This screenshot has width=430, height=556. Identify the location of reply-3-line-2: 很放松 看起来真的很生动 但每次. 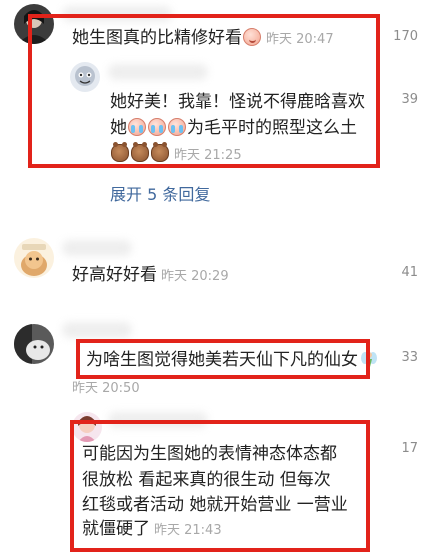
(206, 480).